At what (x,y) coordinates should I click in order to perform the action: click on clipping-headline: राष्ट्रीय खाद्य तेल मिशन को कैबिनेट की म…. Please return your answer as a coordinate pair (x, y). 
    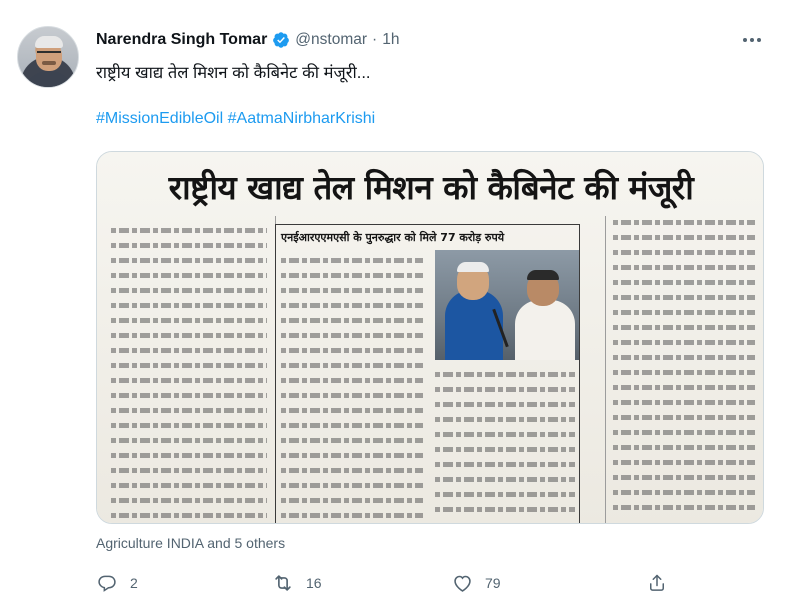
    Looking at the image, I should click on (431, 187).